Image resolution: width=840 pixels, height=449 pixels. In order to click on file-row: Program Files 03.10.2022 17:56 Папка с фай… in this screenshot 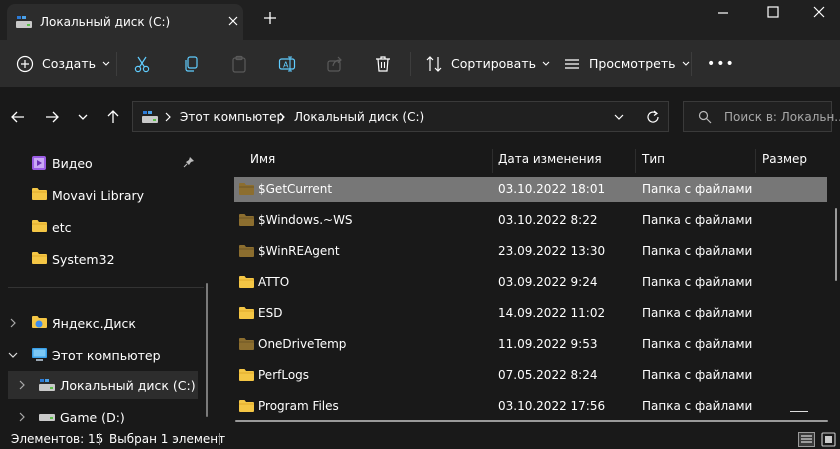, I will do `click(530, 406)`.